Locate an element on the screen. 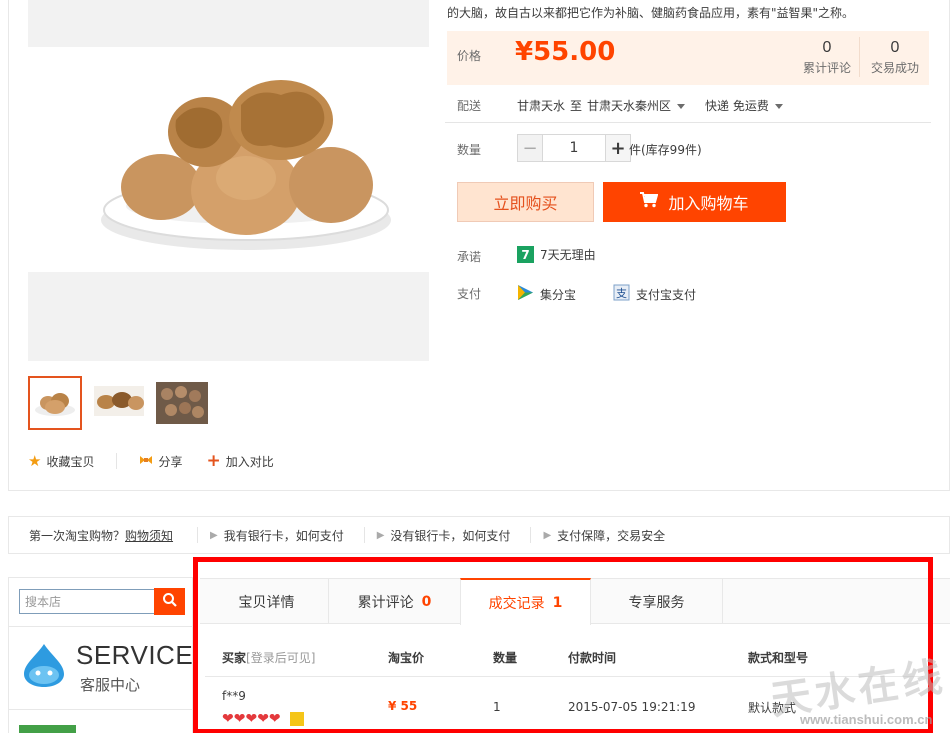  ship-from: 甘肃天水 is located at coordinates (541, 106).